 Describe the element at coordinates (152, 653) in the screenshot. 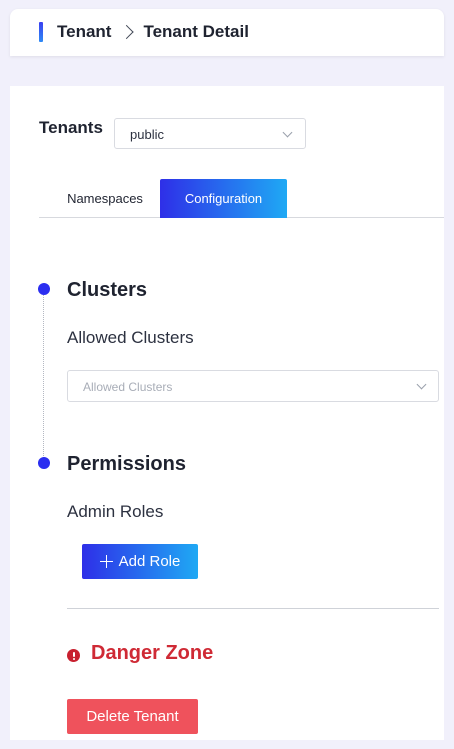

I see `danger-zone-title: Danger Zone` at that location.